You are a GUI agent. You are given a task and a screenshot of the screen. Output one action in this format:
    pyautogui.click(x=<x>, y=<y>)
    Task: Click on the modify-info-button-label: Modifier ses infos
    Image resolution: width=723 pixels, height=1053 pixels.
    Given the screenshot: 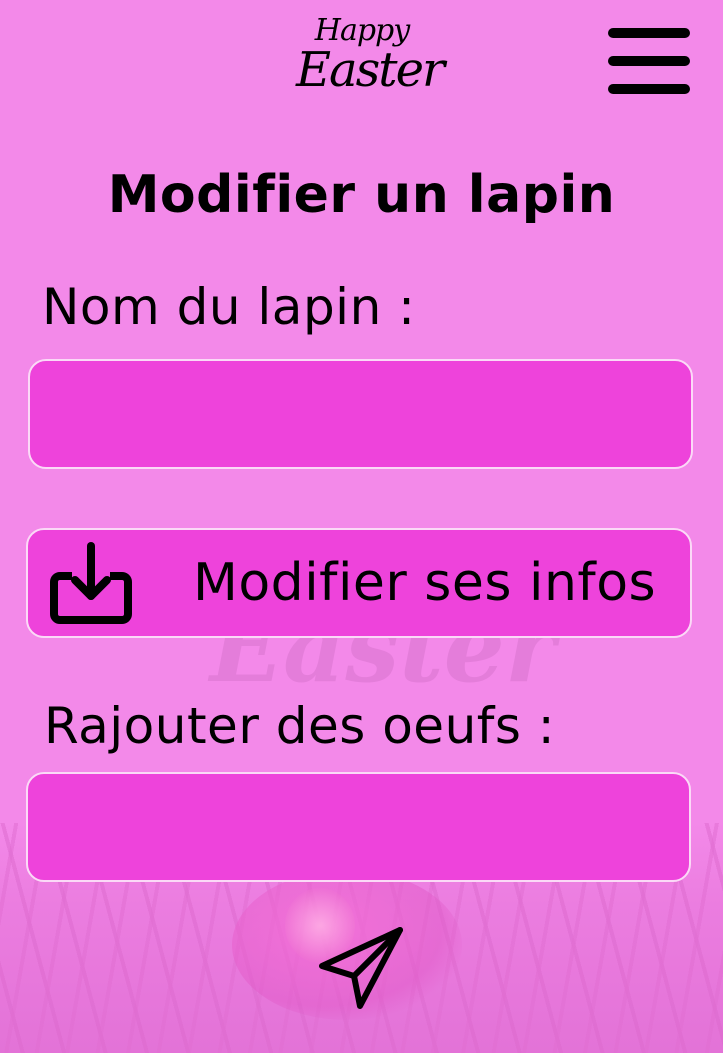 What is the action you would take?
    pyautogui.click(x=425, y=583)
    